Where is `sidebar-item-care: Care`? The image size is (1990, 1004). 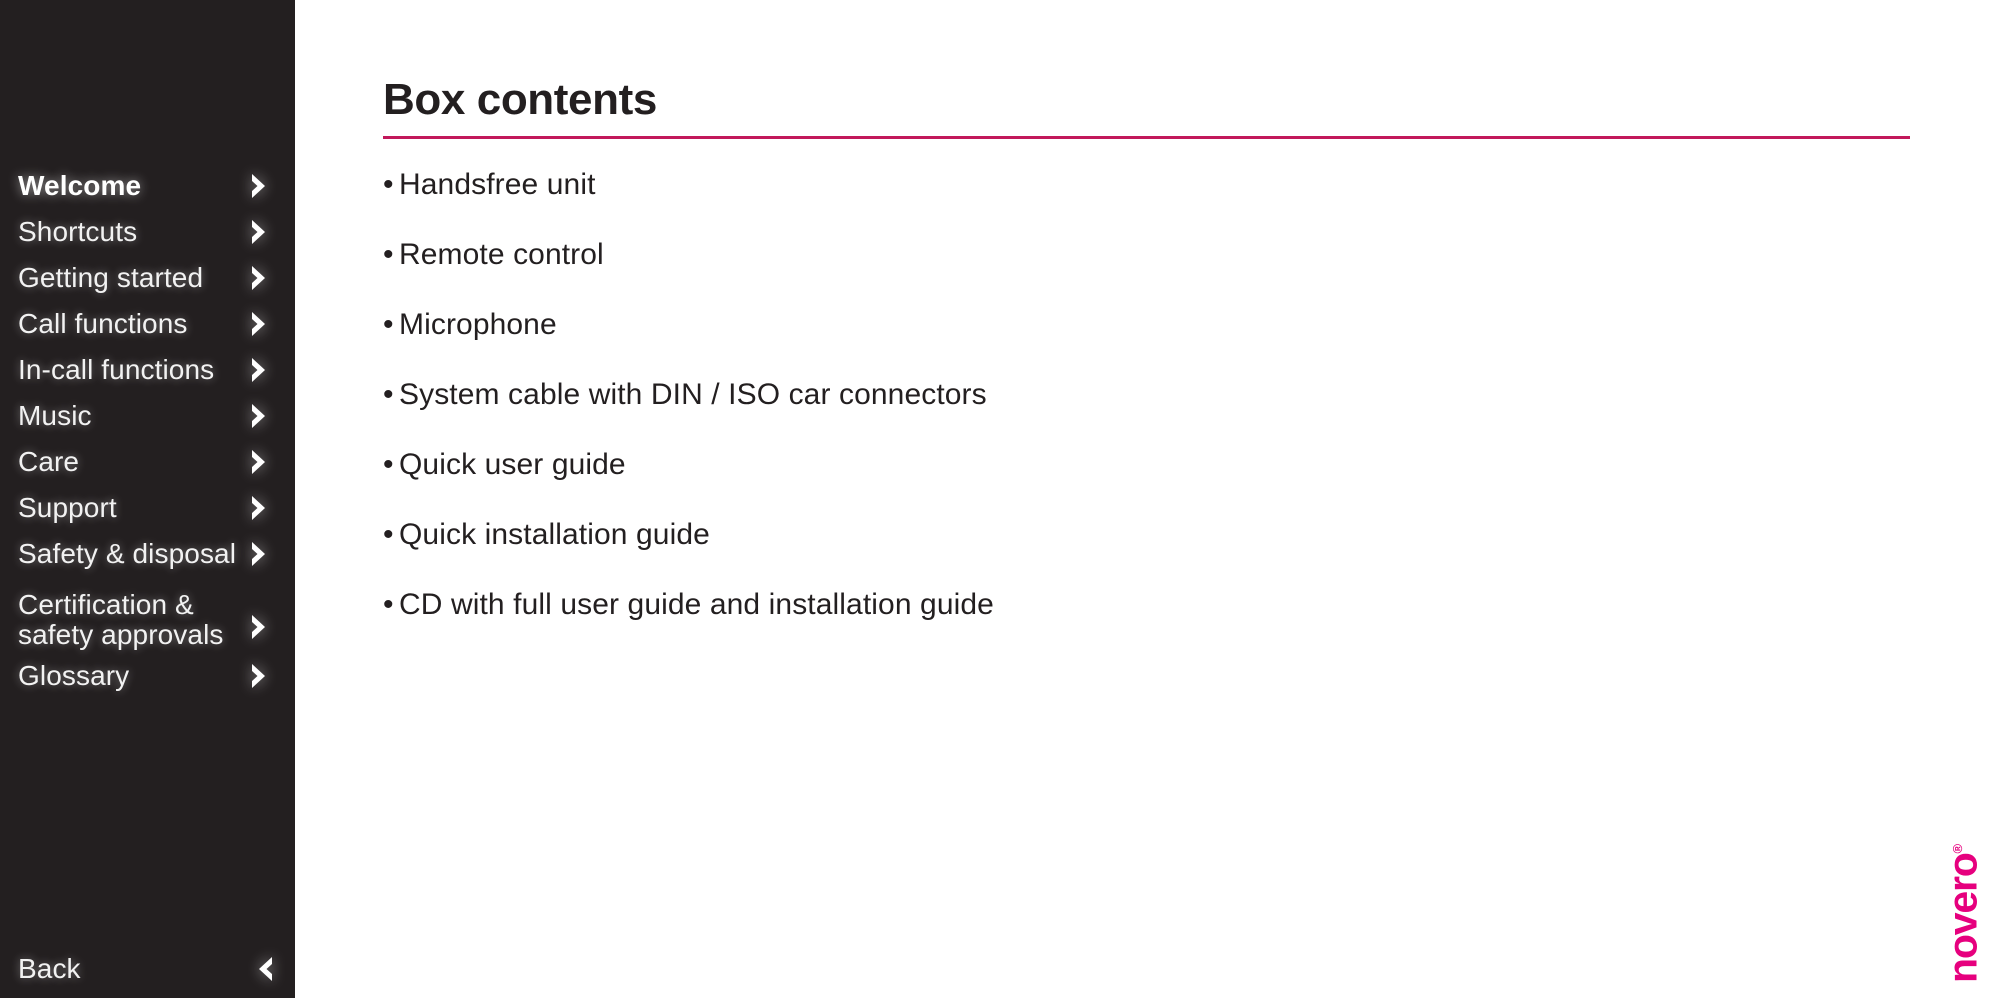 sidebar-item-care: Care is located at coordinates (147, 462).